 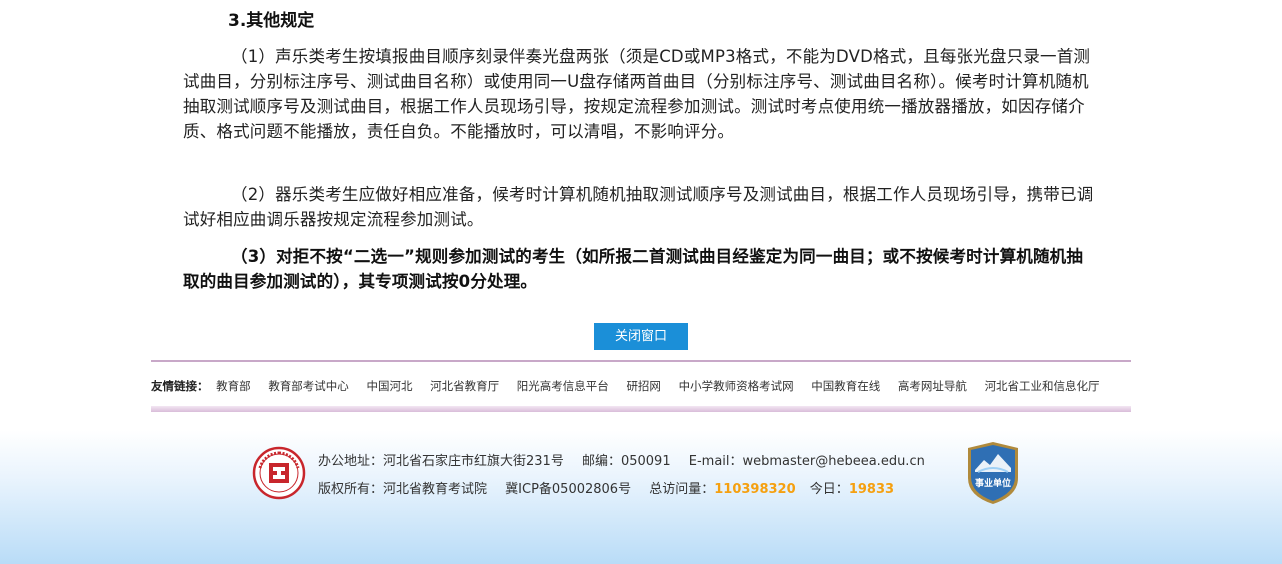 I want to click on total-visits-value: 110398320, so click(x=755, y=489).